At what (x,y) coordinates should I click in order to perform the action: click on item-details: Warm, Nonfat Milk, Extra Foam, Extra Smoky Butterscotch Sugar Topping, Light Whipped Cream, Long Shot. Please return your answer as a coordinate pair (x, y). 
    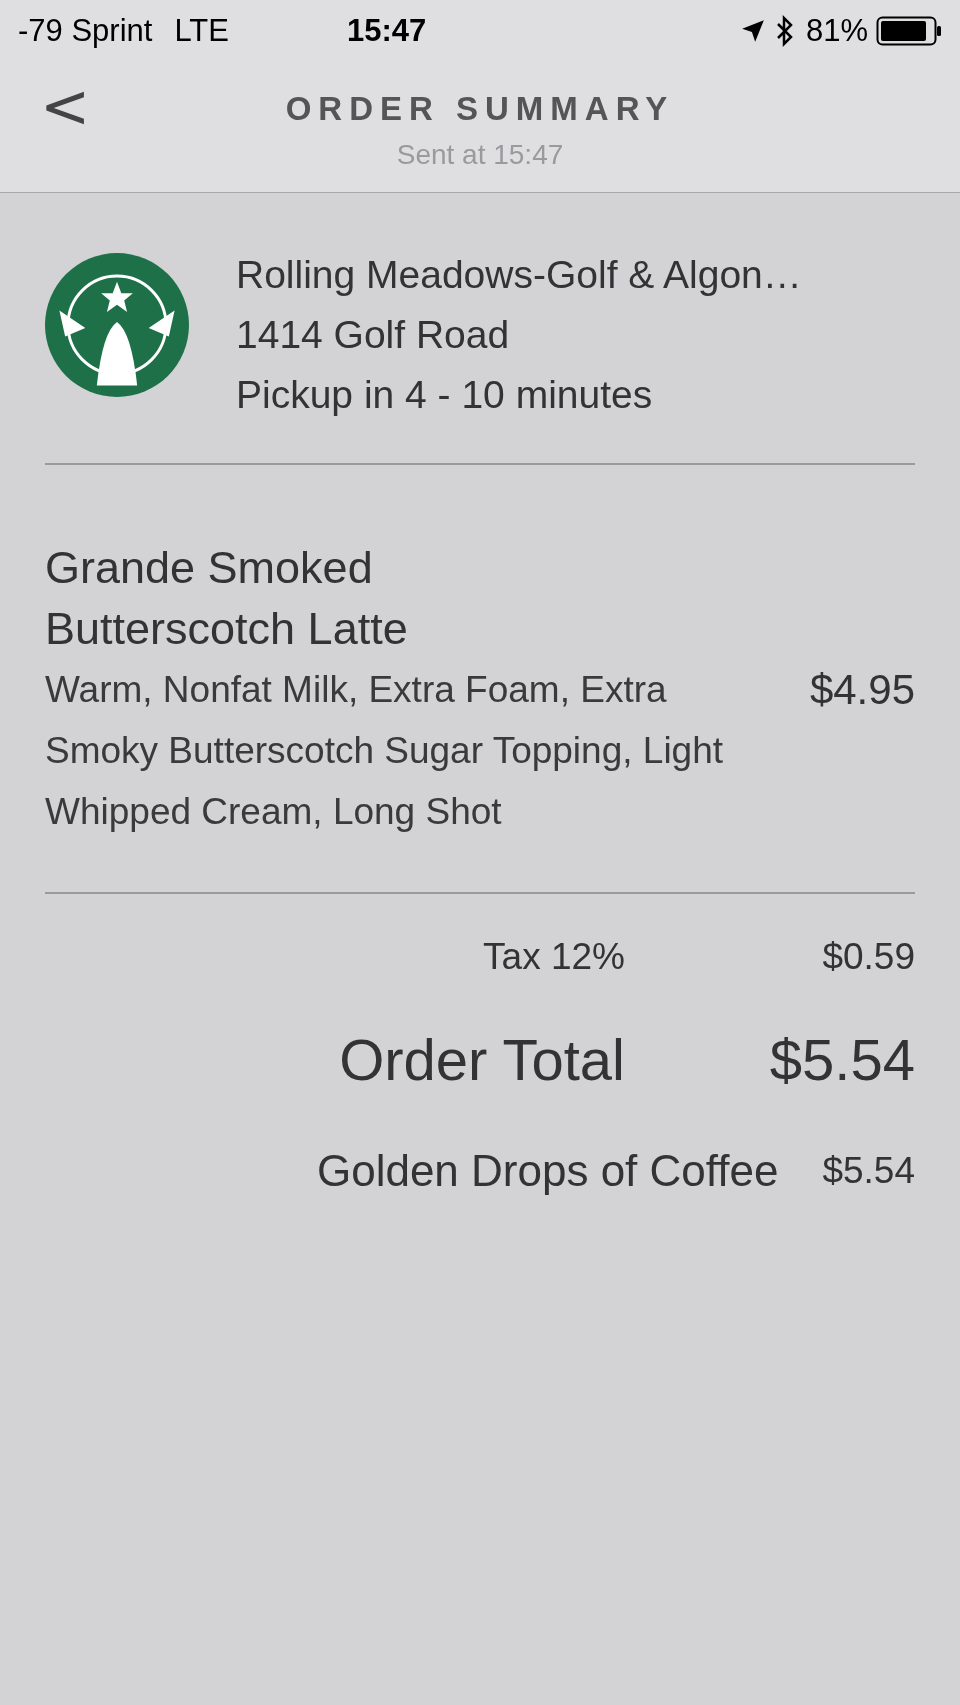
    Looking at the image, I should click on (385, 751).